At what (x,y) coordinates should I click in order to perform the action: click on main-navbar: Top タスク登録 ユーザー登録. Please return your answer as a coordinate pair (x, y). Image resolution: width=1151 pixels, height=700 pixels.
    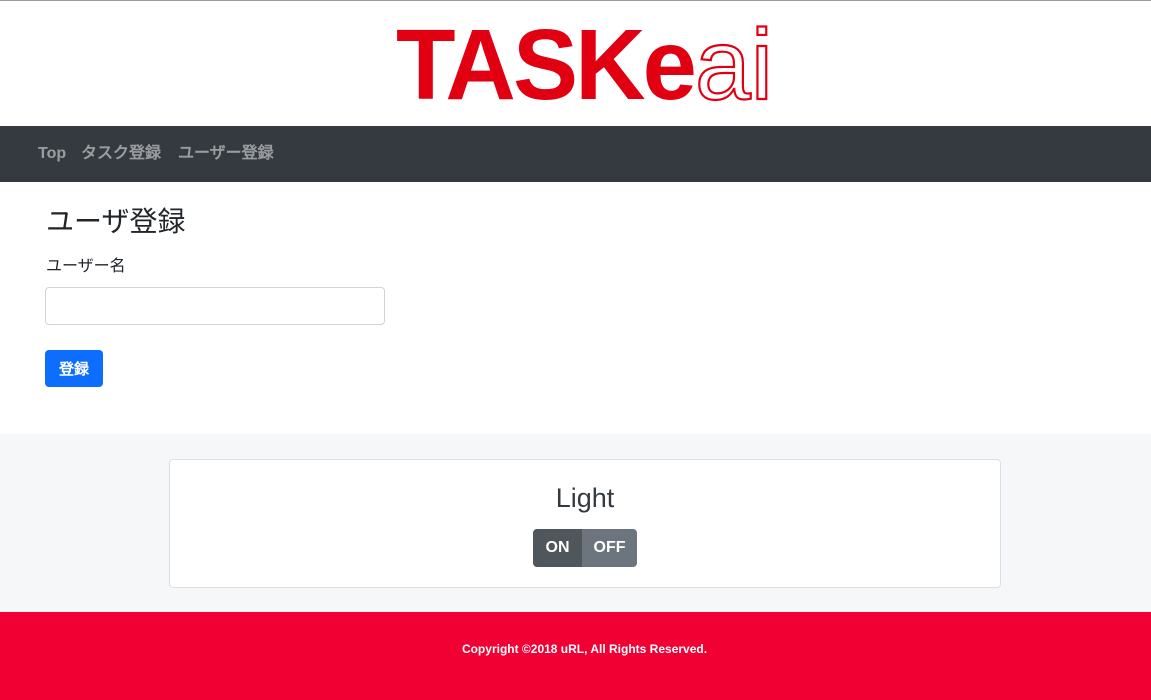
    Looking at the image, I should click on (575, 154).